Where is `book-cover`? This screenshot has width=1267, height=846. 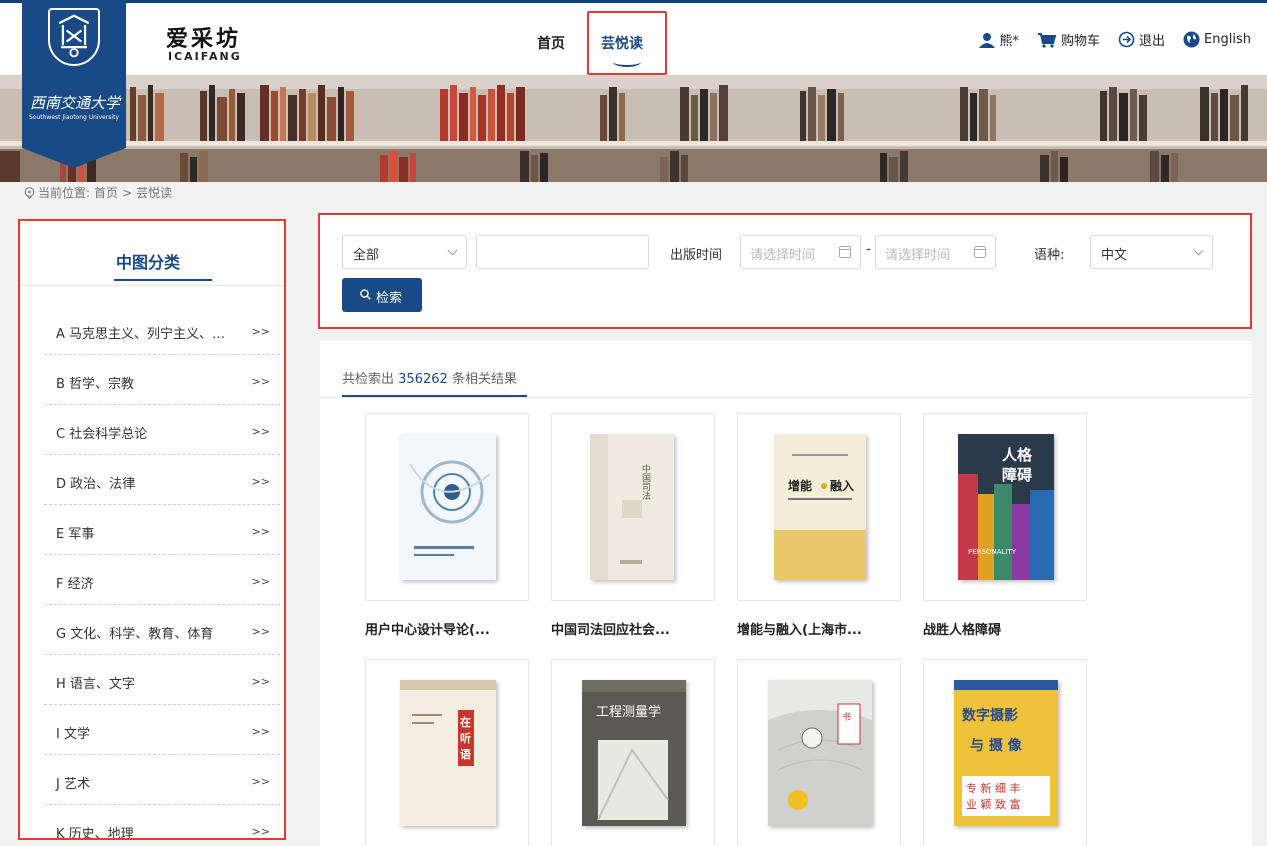
book-cover is located at coordinates (448, 507).